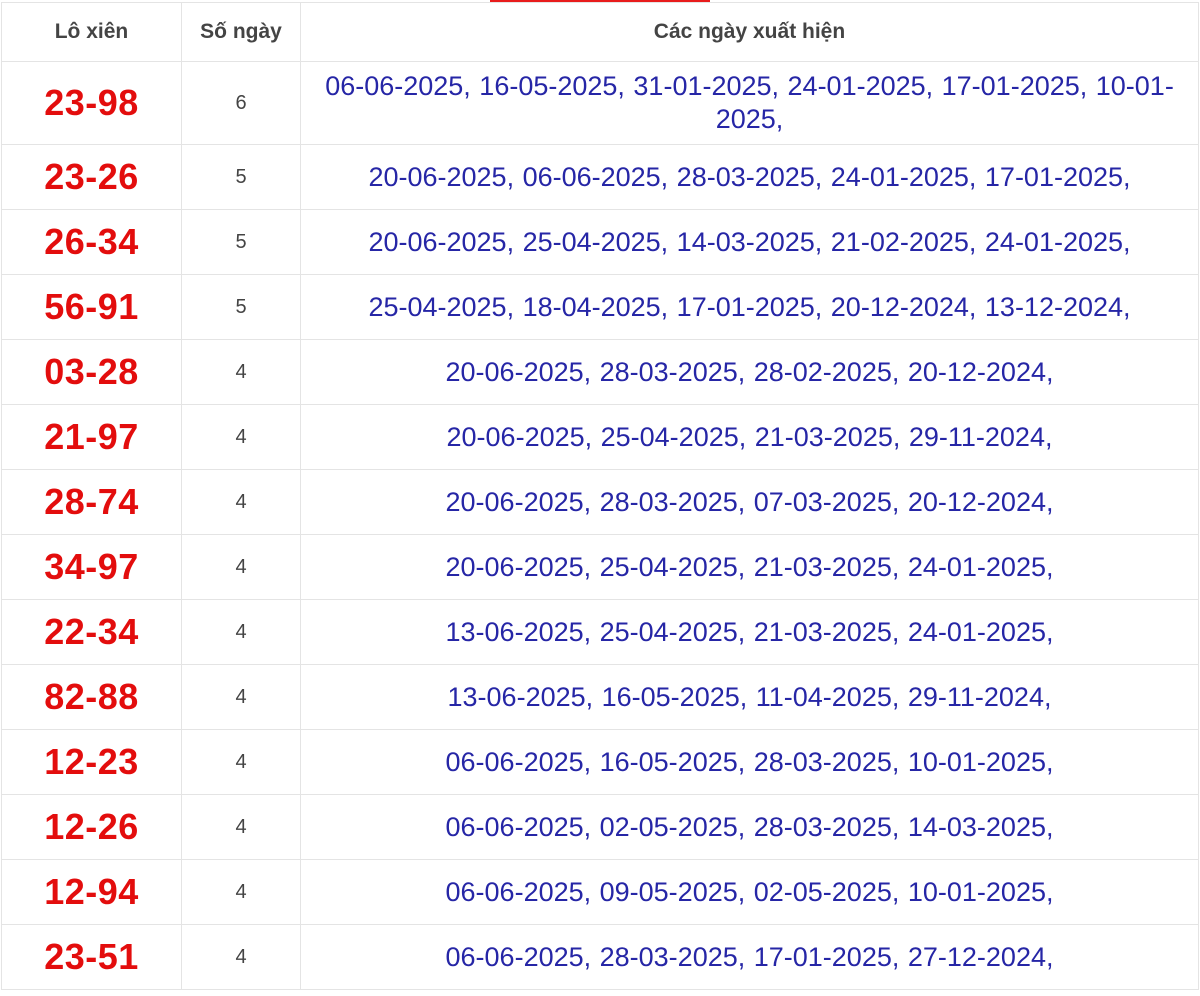  What do you see at coordinates (91, 103) in the screenshot?
I see `pair-number: 23-98` at bounding box center [91, 103].